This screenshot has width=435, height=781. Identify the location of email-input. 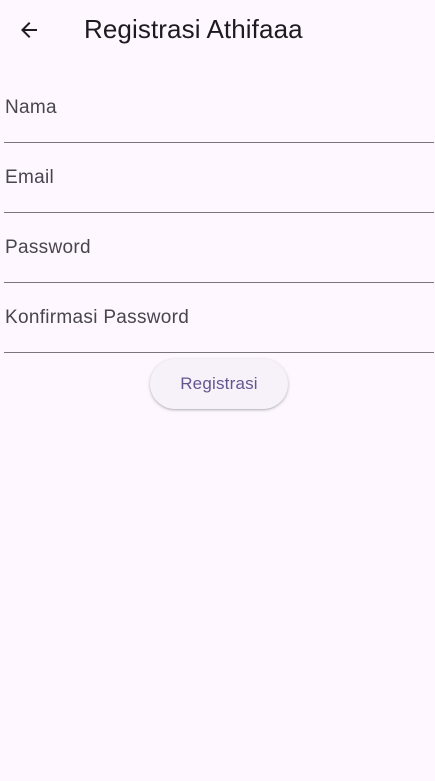
(219, 178).